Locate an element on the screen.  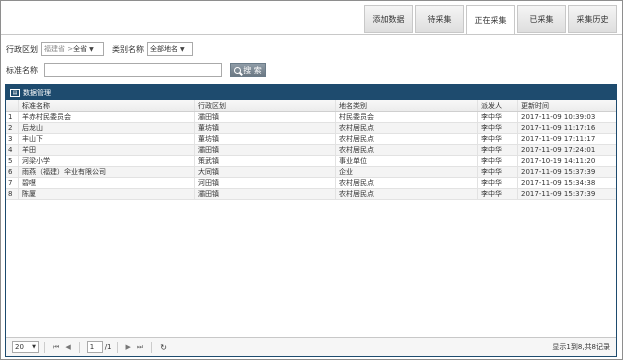
table-row: 5 河梁小学 策武镇 事业单位 李中华 2017-10-19 14:11:20 is located at coordinates (311, 161).